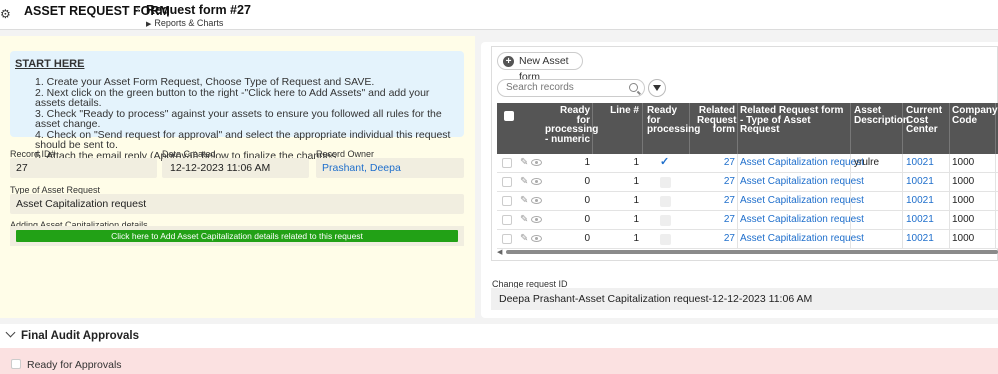 The width and height of the screenshot is (998, 374). What do you see at coordinates (752, 252) in the screenshot?
I see `scrollbar-thumb` at bounding box center [752, 252].